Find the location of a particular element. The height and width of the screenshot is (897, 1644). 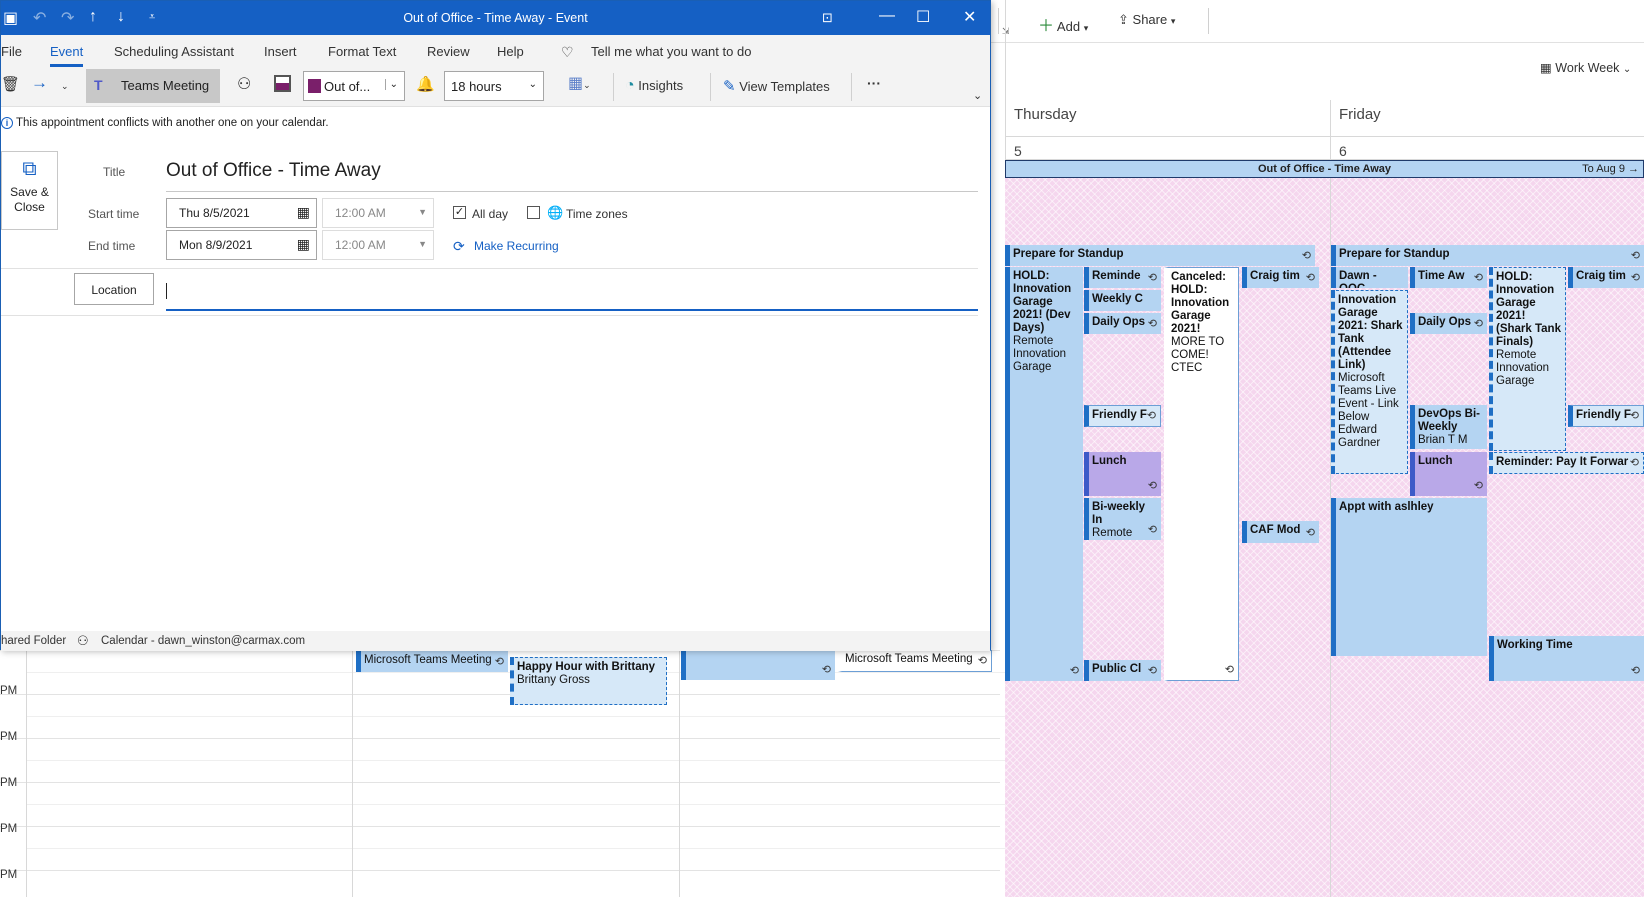

calendar-event: Time Aw ⟲ is located at coordinates (1448, 277).